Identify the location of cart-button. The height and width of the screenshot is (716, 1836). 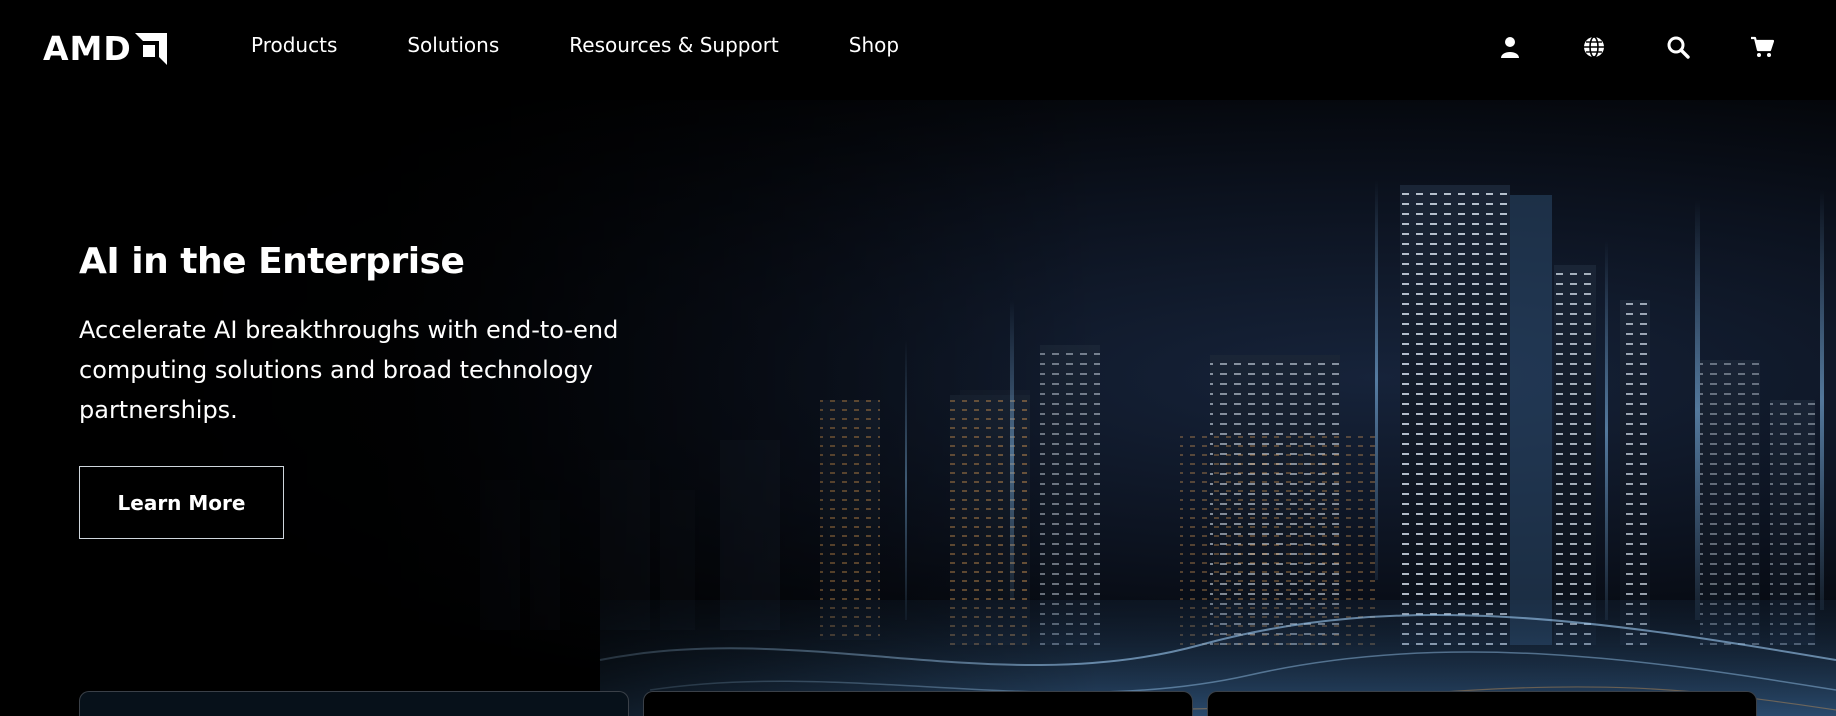
(1762, 47).